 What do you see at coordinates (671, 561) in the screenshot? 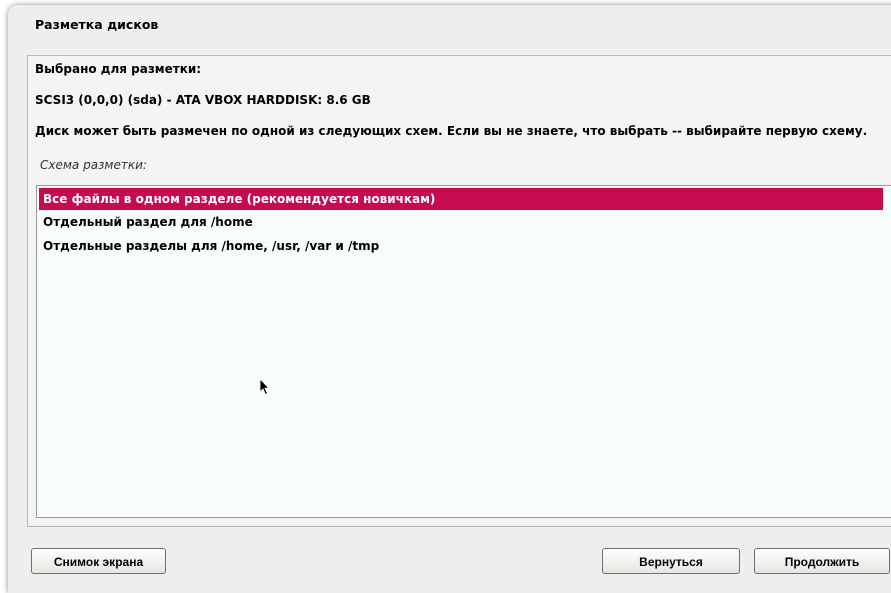
I see `back-button: Вернуться` at bounding box center [671, 561].